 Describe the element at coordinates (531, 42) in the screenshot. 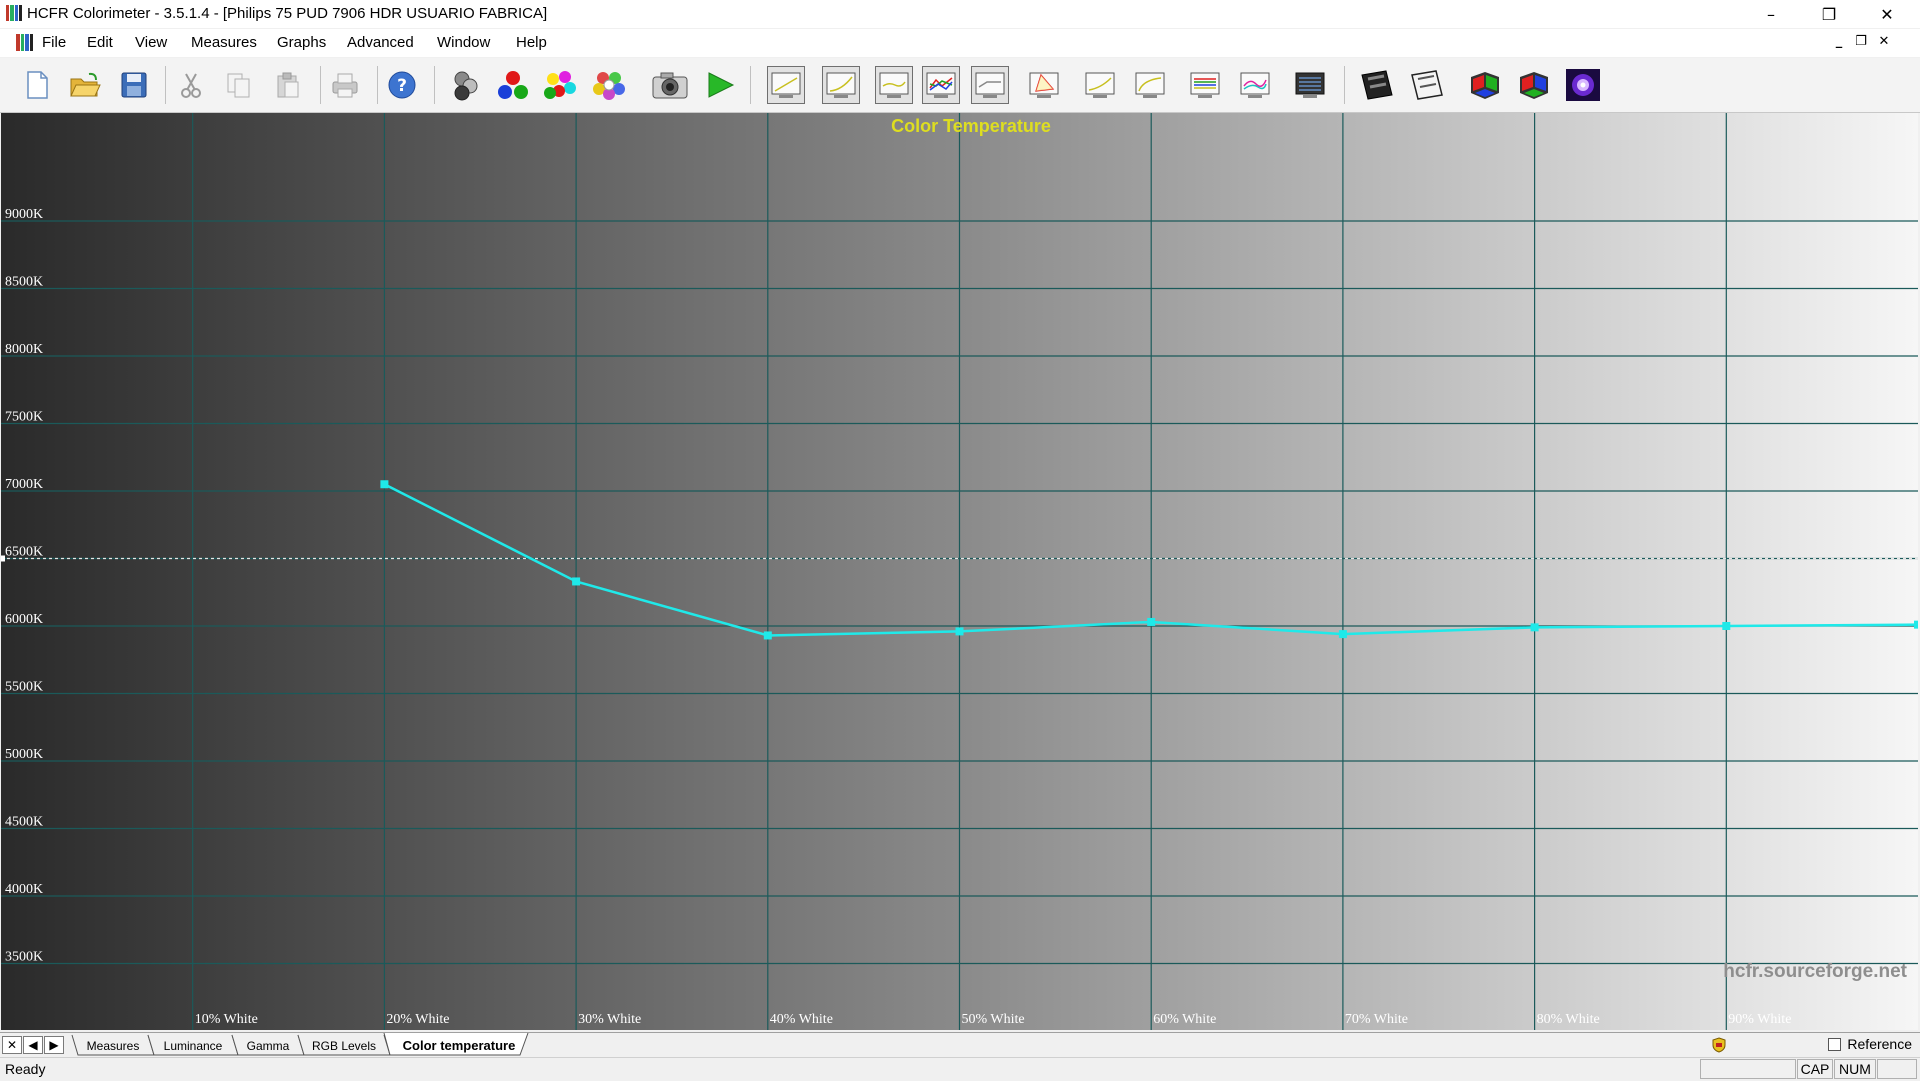

I see `menu-help: Help` at that location.